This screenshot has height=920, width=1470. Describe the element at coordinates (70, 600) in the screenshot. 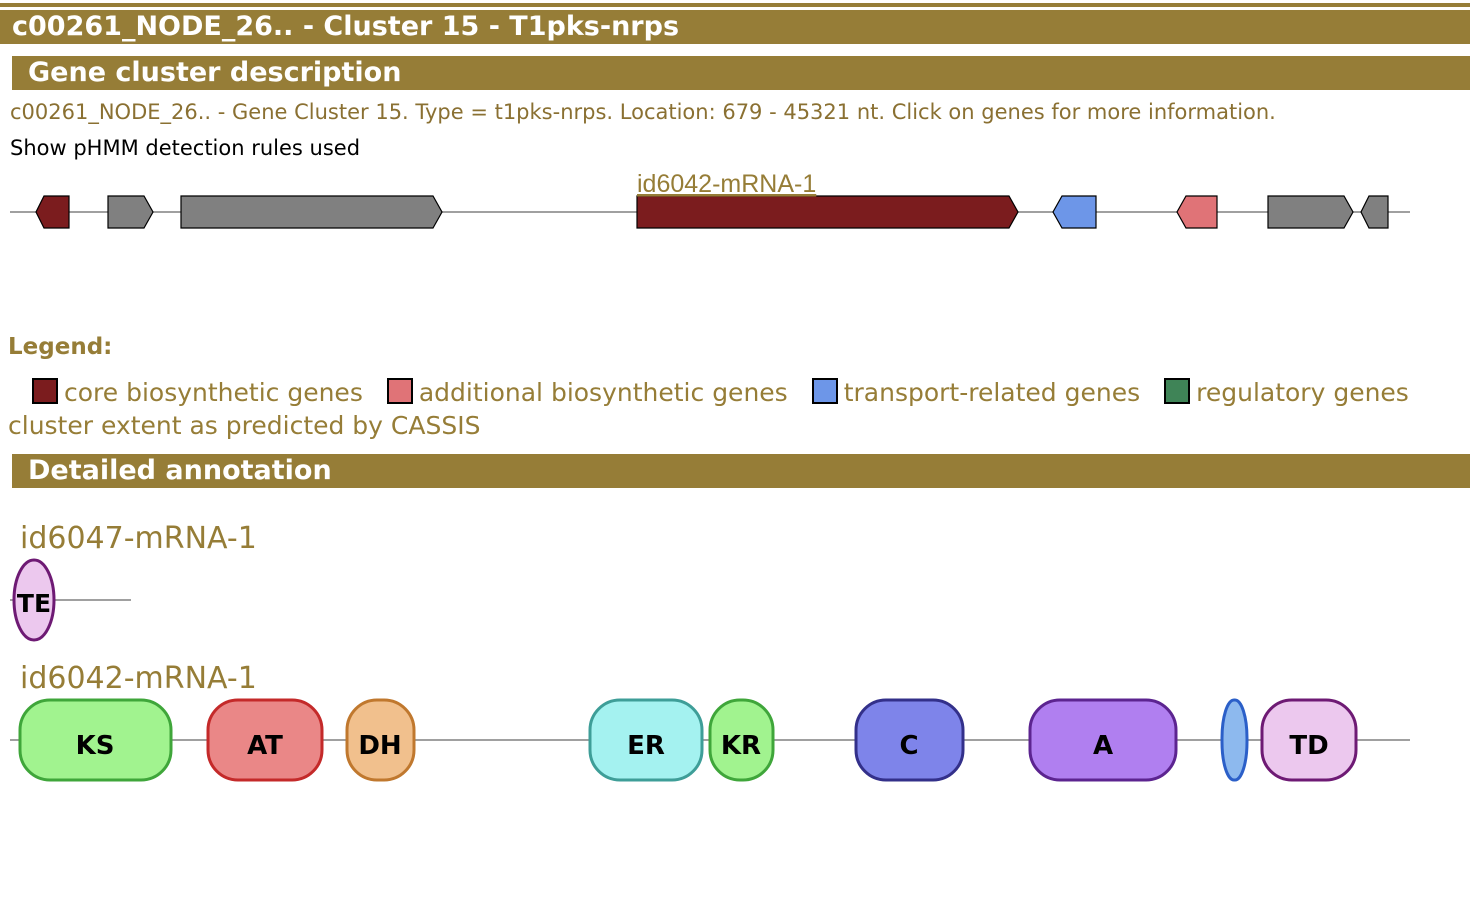

I see `domain-track-gene-1: TE` at that location.